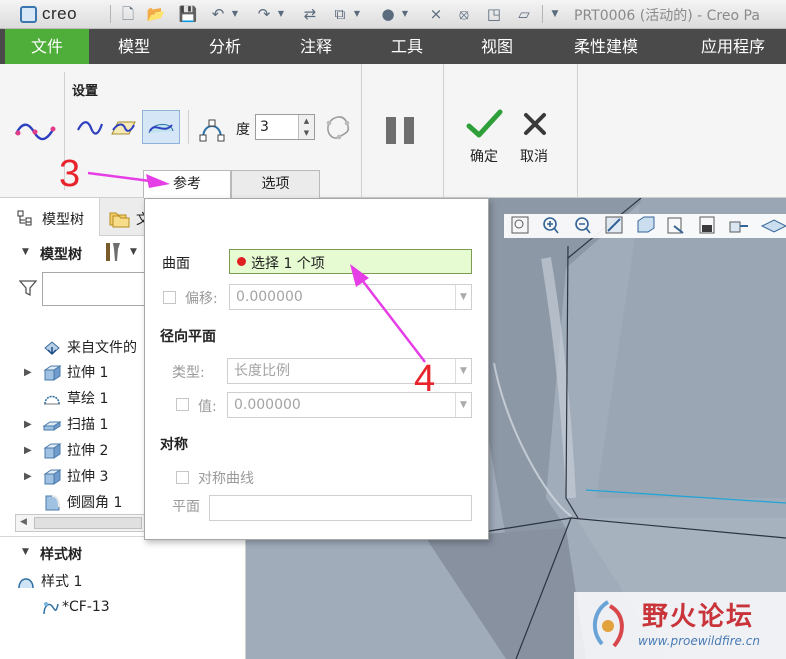 Image resolution: width=786 pixels, height=659 pixels. I want to click on undo-dropdown-icon: ▼, so click(235, 14).